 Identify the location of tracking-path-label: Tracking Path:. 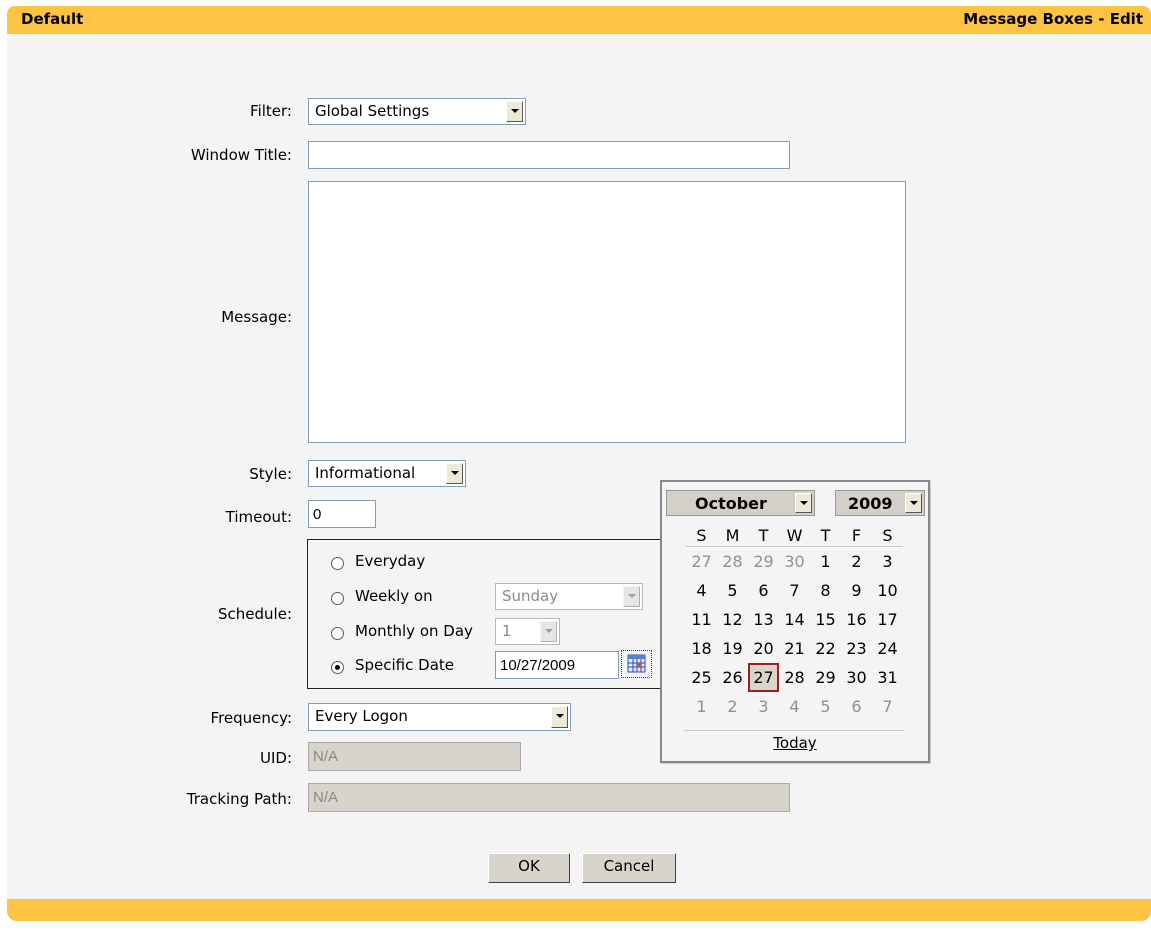
(239, 799).